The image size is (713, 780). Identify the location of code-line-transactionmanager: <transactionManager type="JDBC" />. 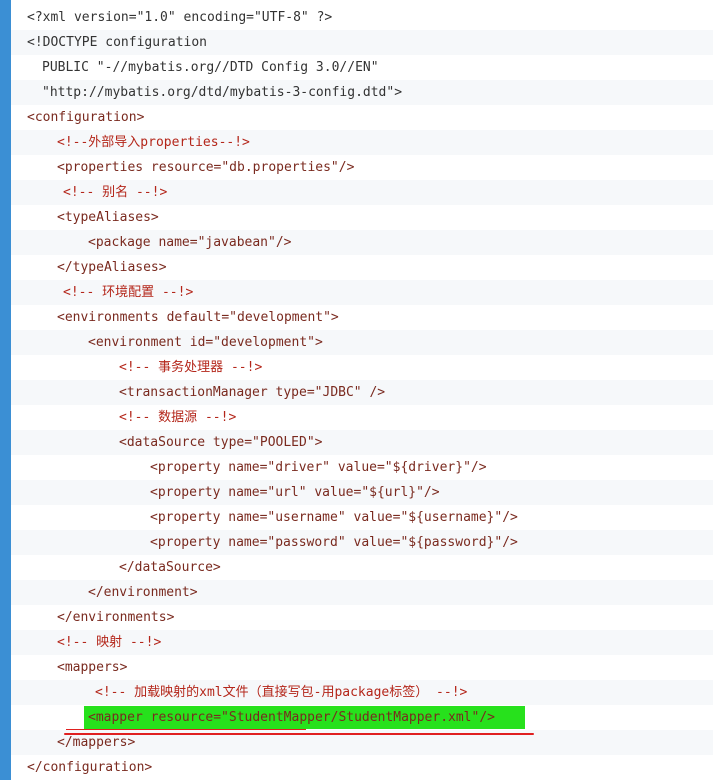
(362, 392).